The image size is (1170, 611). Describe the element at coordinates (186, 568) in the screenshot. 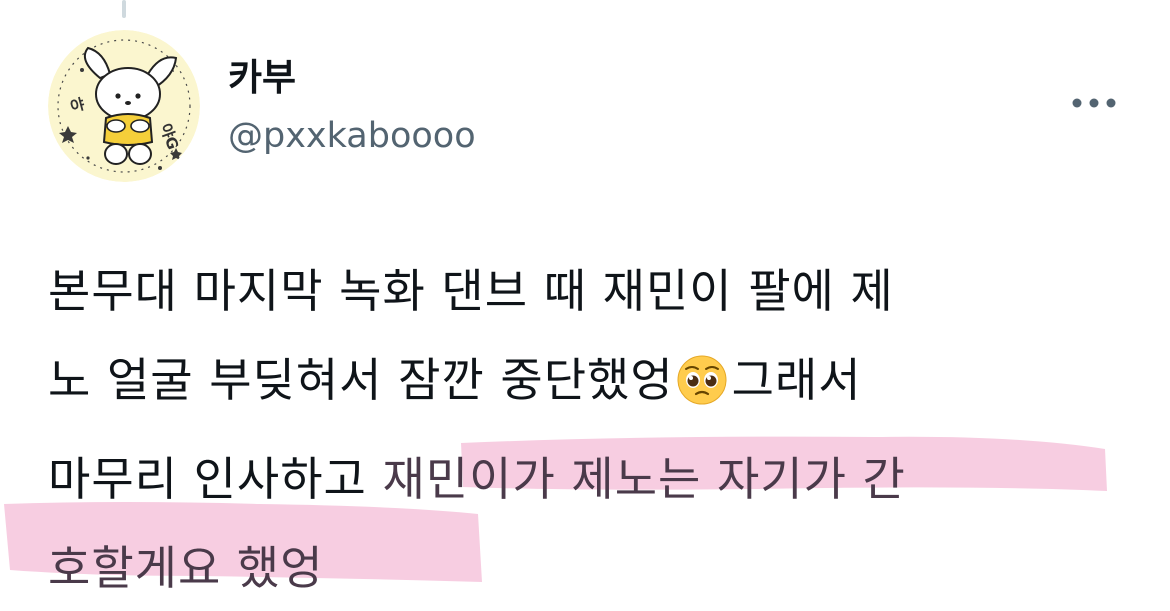

I see `tweet-text-line-4: 호할게요 했엉` at that location.